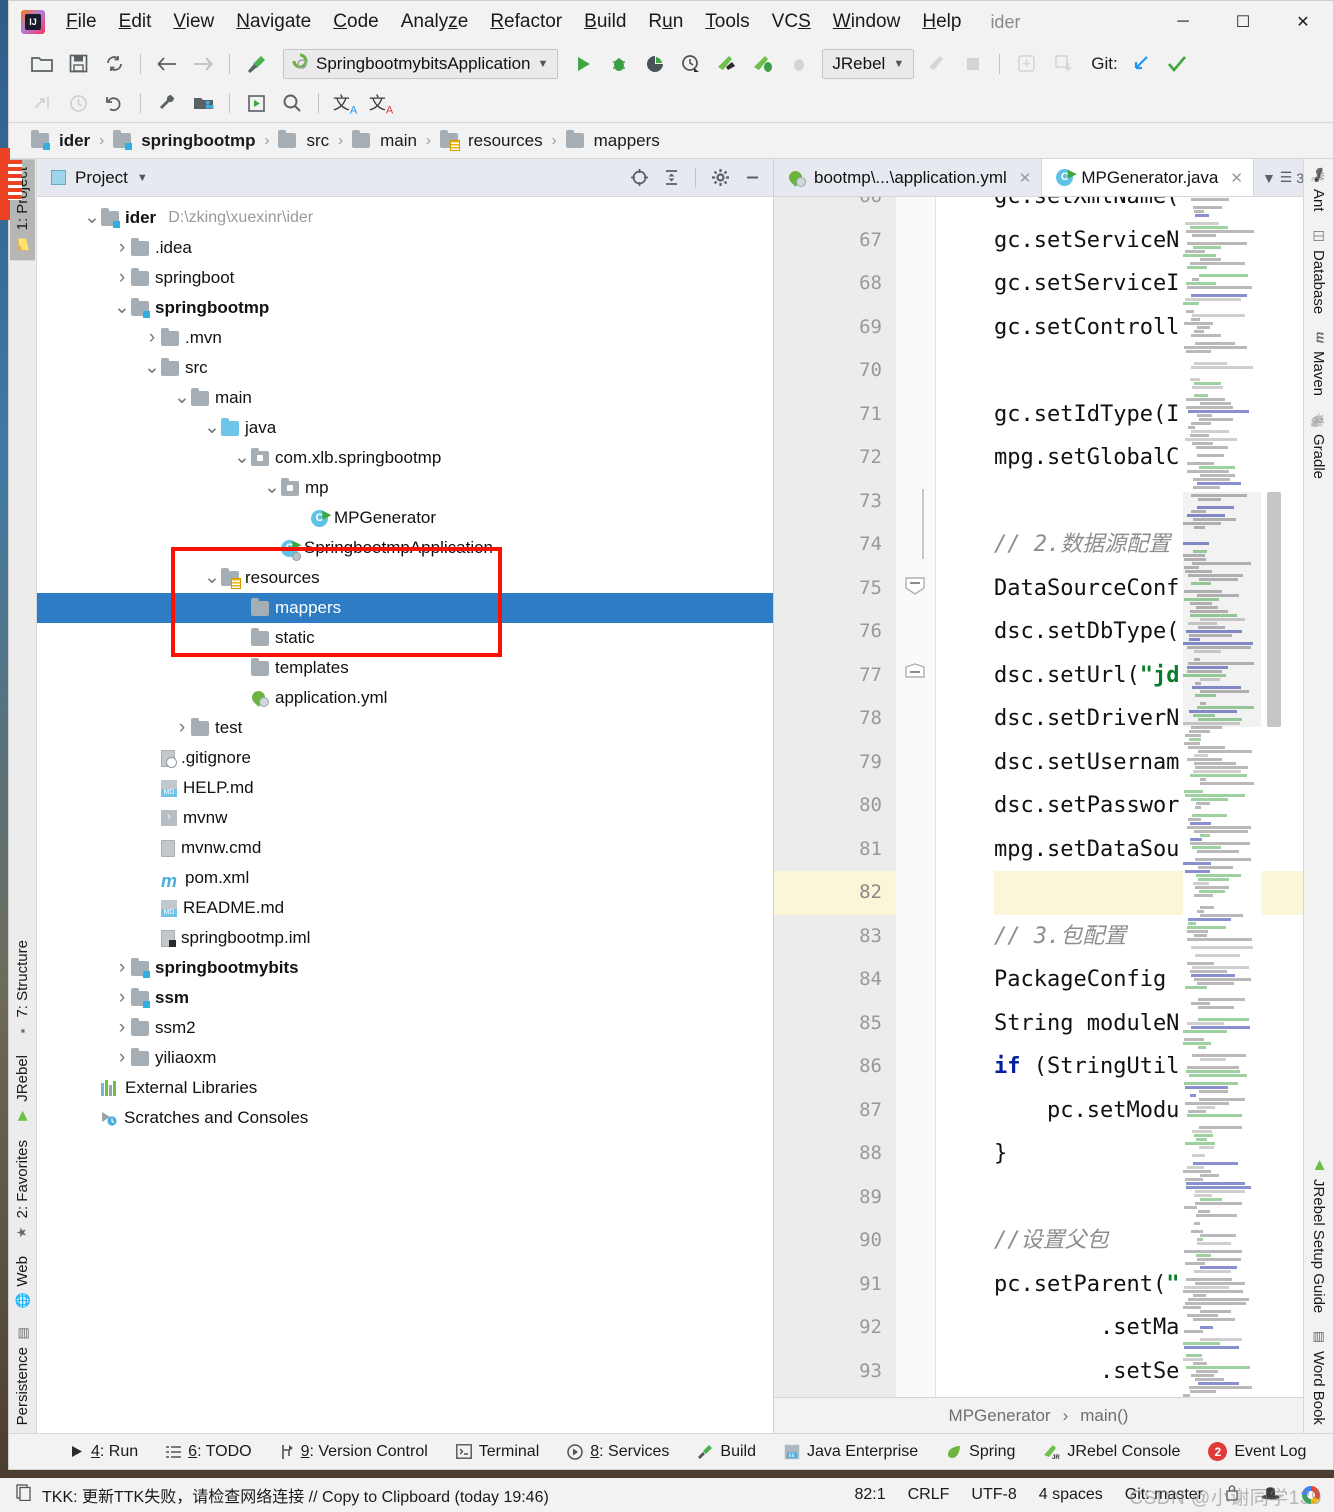  Describe the element at coordinates (405, 368) in the screenshot. I see `tree-item-src: ⌄ src` at that location.